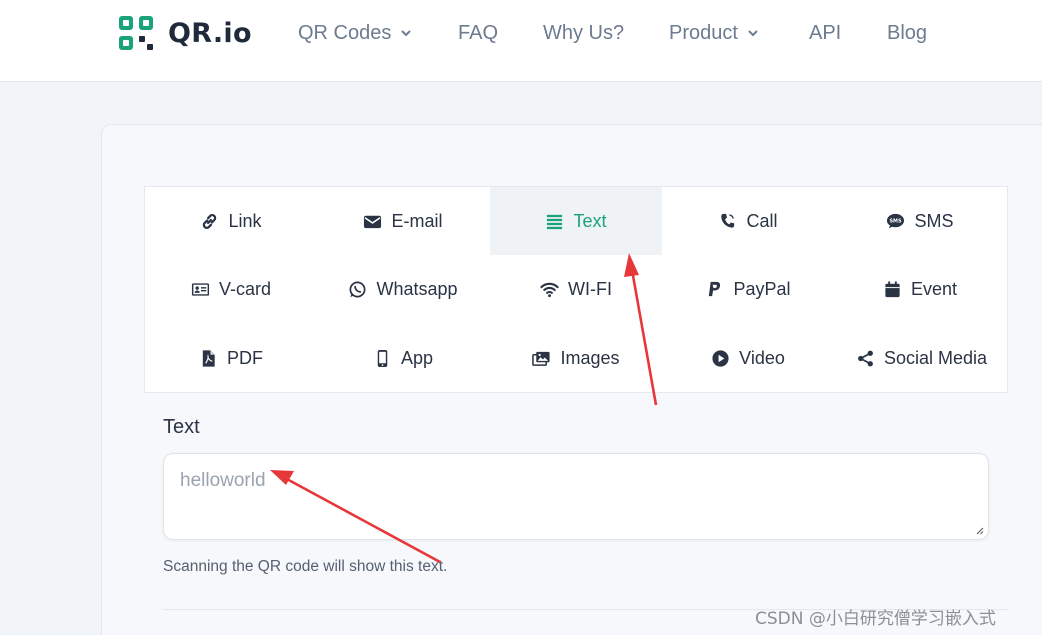 This screenshot has width=1042, height=635. I want to click on wifi-icon, so click(549, 289).